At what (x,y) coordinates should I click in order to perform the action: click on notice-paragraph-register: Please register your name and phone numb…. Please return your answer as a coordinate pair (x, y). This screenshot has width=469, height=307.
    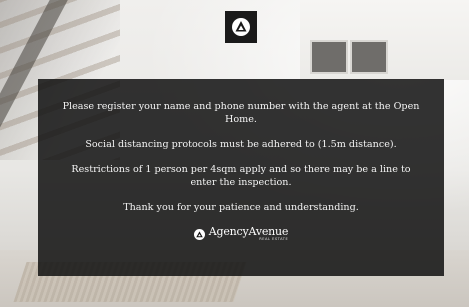
    Looking at the image, I should click on (241, 113).